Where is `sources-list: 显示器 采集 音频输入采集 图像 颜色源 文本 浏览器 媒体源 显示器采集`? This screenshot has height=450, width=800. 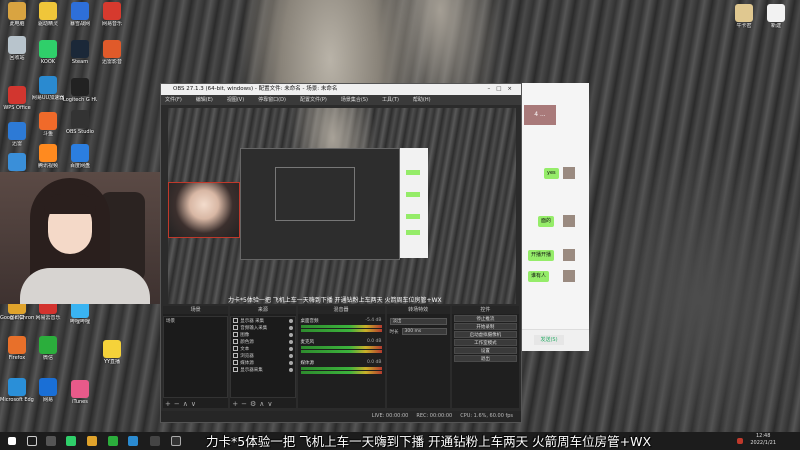 sources-list: 显示器 采集 音频输入采集 图像 颜色源 文本 浏览器 媒体源 显示器采集 is located at coordinates (263, 357).